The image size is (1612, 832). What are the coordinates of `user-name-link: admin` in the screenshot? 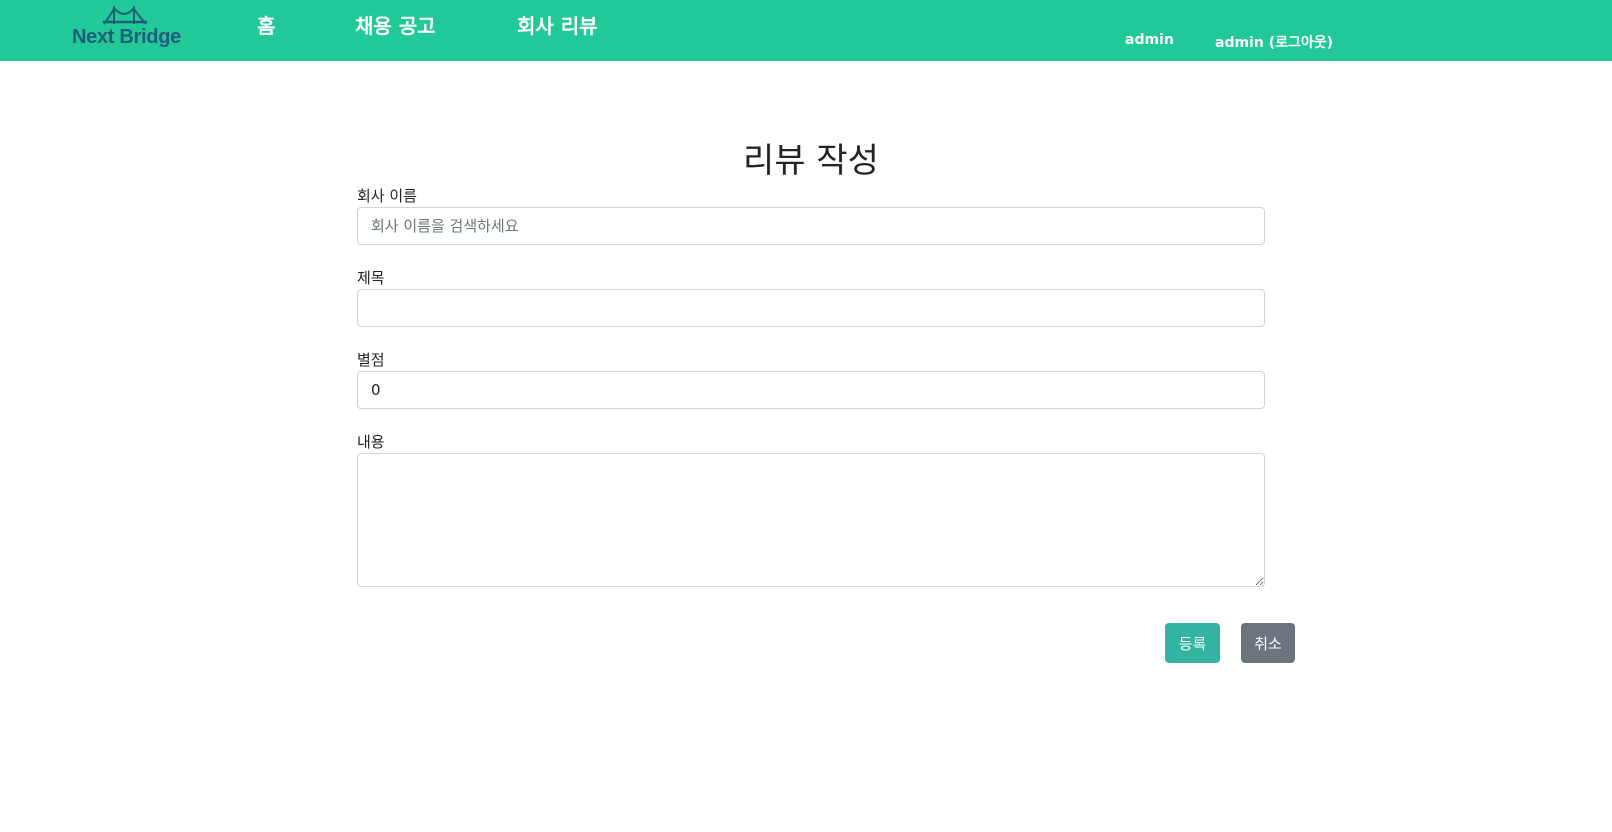 It's located at (1149, 40).